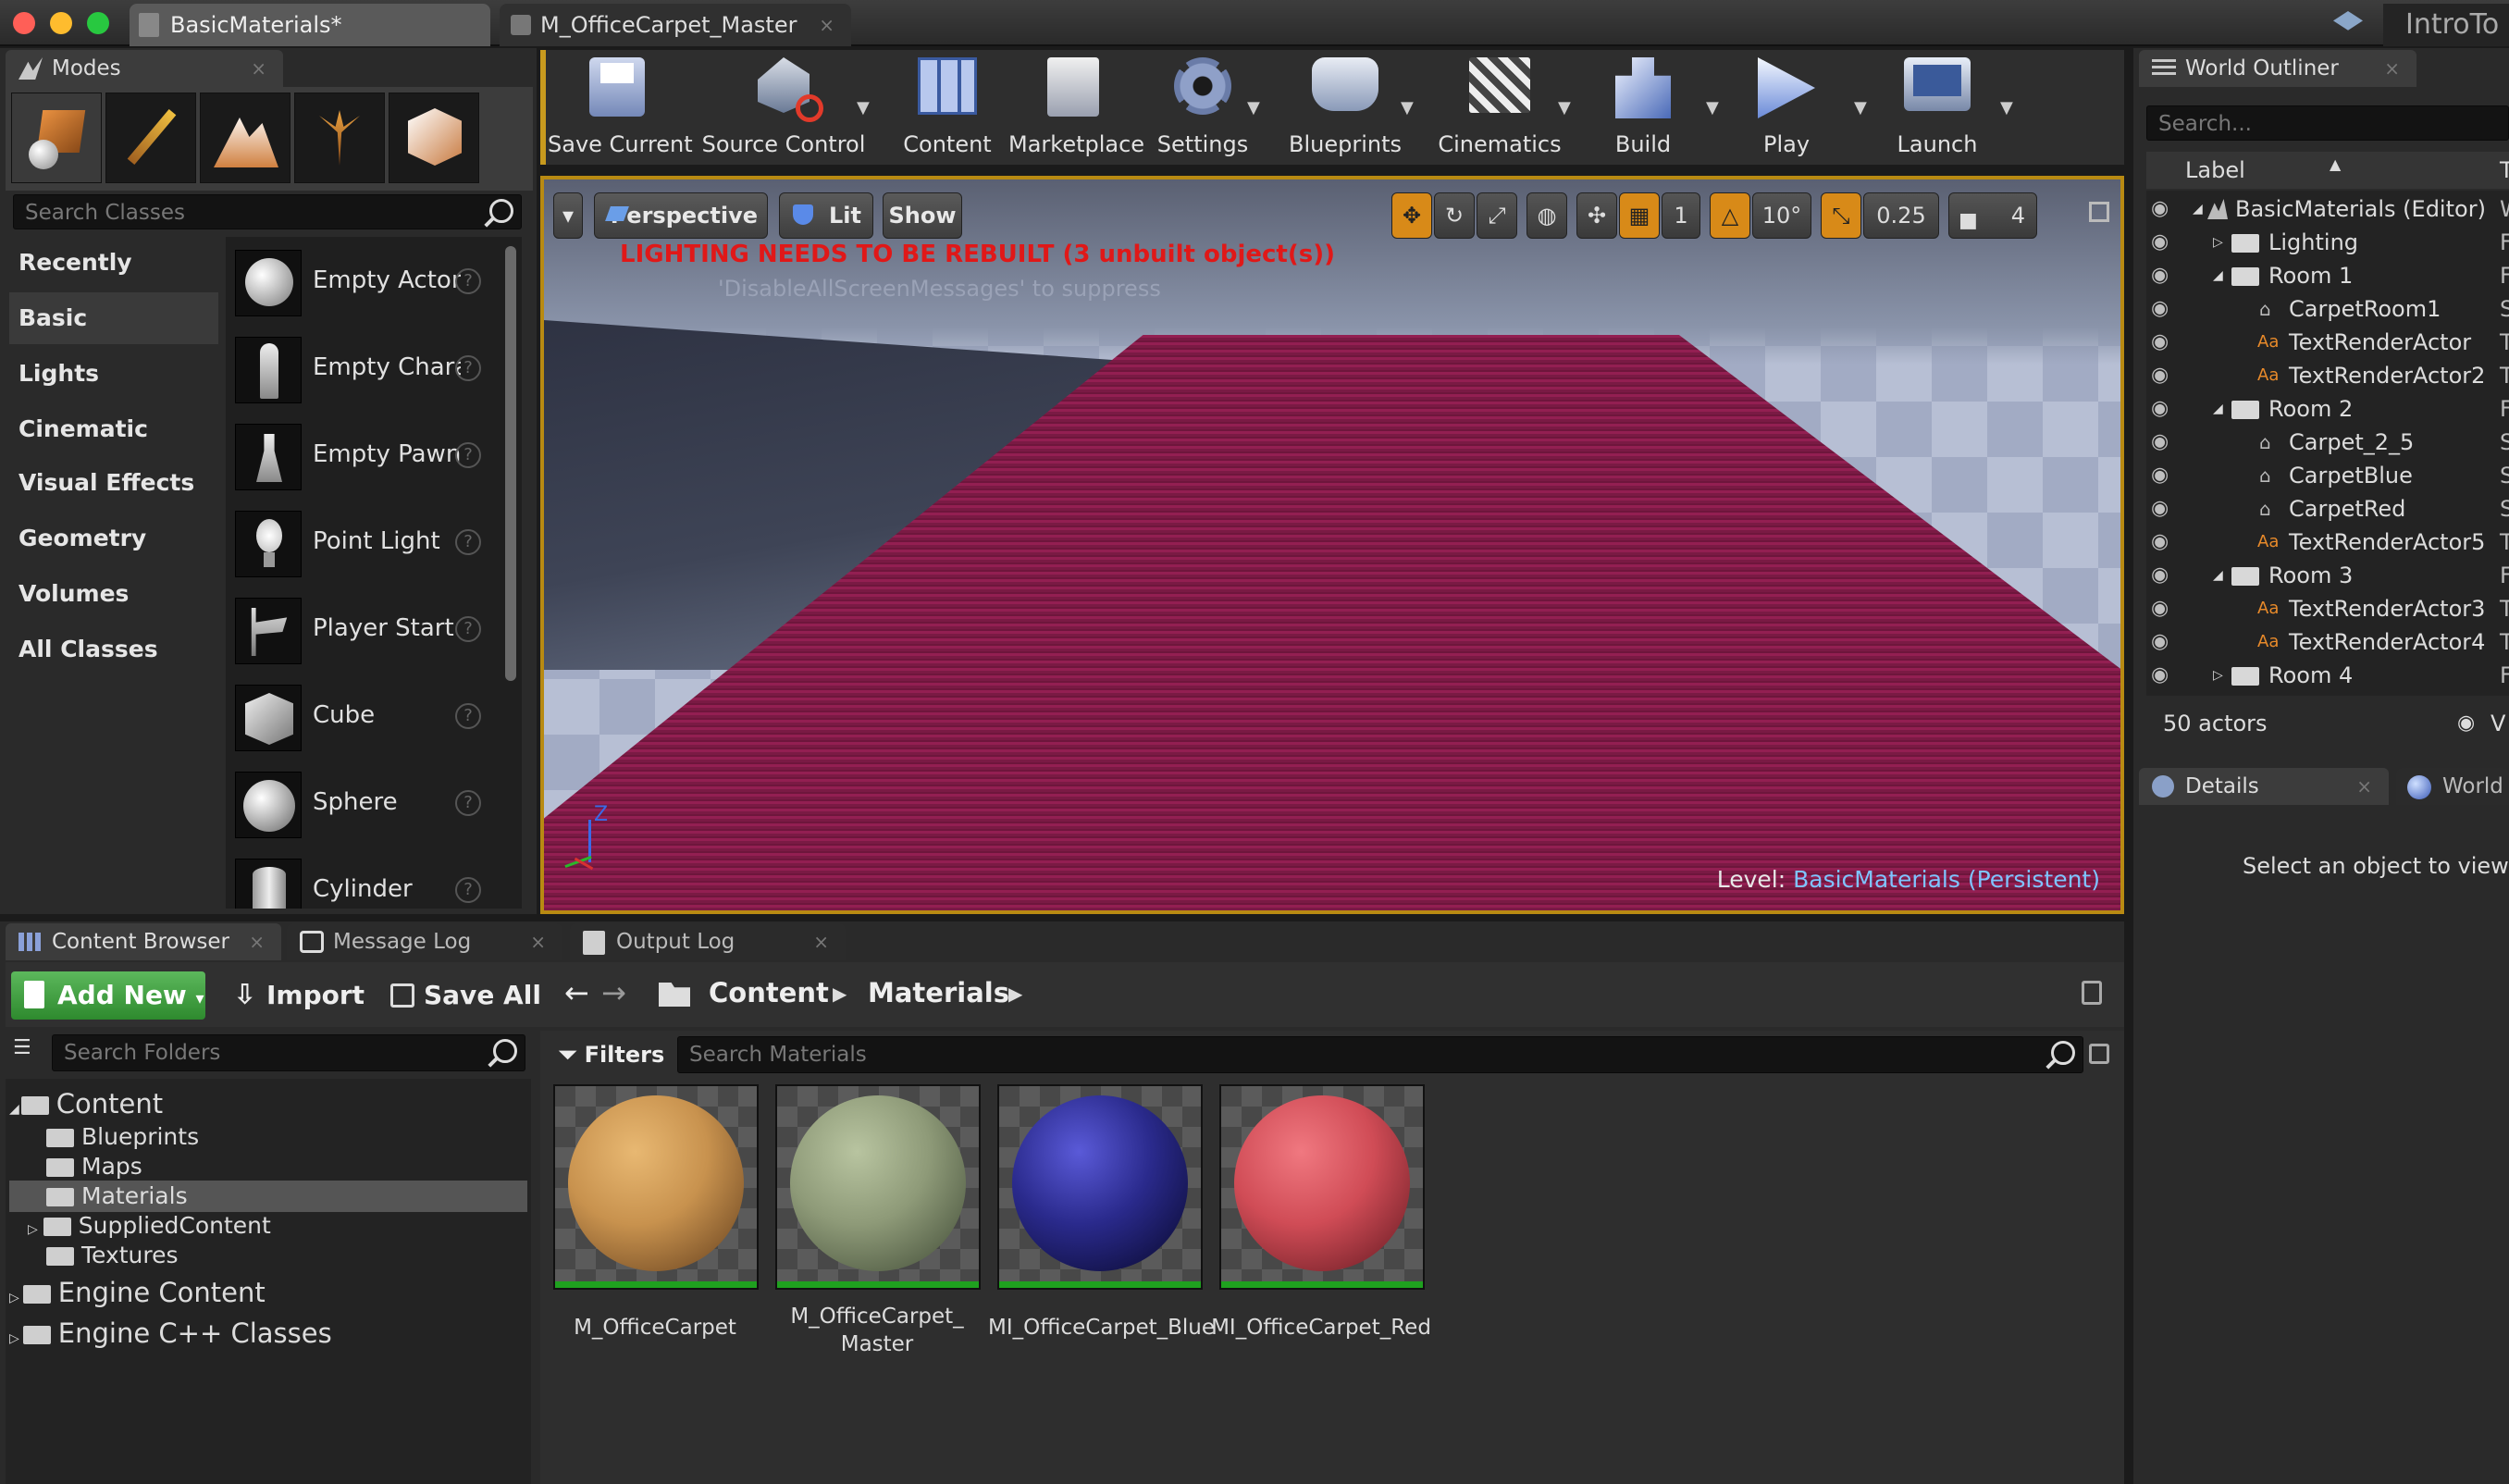 This screenshot has height=1484, width=2509. What do you see at coordinates (113, 650) in the screenshot?
I see `category-all-classes: All Classes` at bounding box center [113, 650].